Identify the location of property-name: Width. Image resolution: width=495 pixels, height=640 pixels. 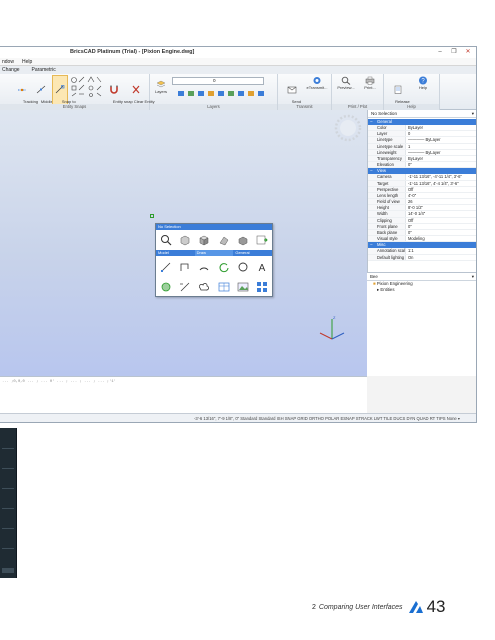
(387, 214).